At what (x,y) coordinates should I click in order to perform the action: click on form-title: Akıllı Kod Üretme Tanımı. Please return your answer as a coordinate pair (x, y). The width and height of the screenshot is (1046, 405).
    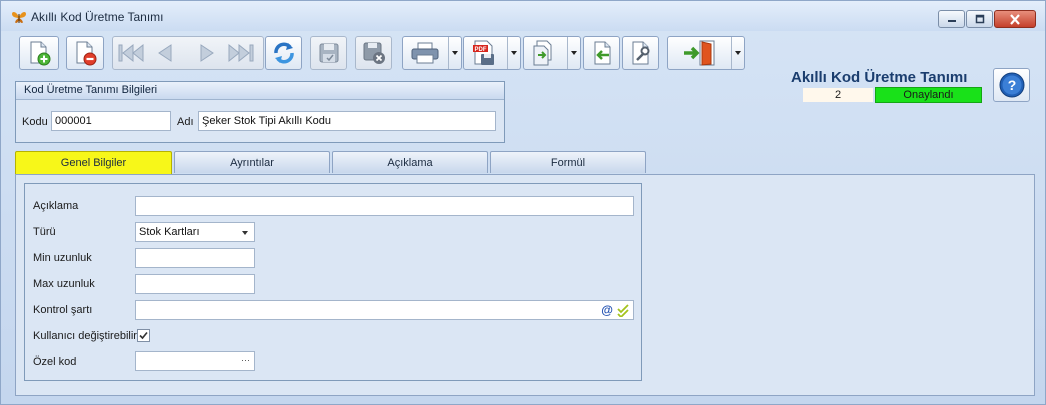
    Looking at the image, I should click on (879, 77).